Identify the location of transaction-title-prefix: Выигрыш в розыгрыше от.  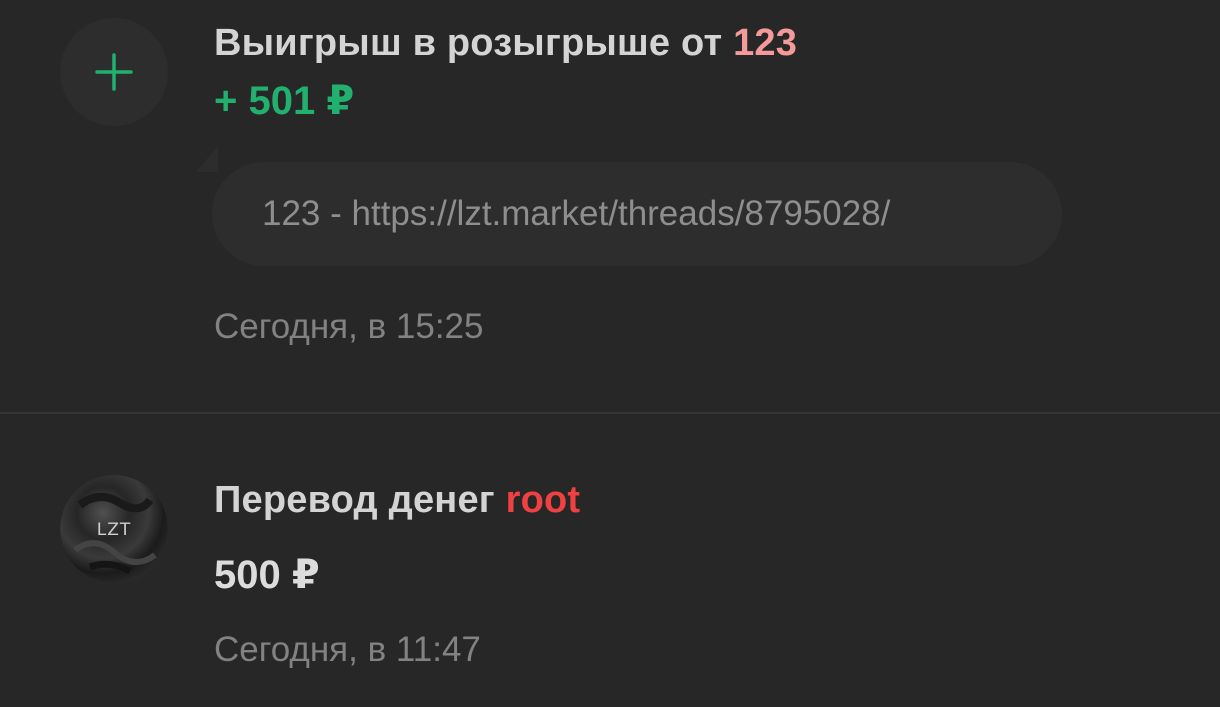
(468, 43).